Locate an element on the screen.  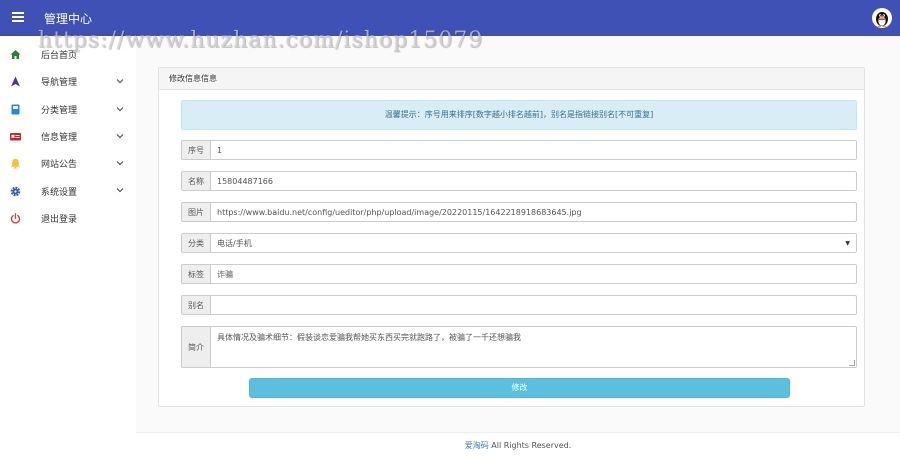
book-icon is located at coordinates (15, 109).